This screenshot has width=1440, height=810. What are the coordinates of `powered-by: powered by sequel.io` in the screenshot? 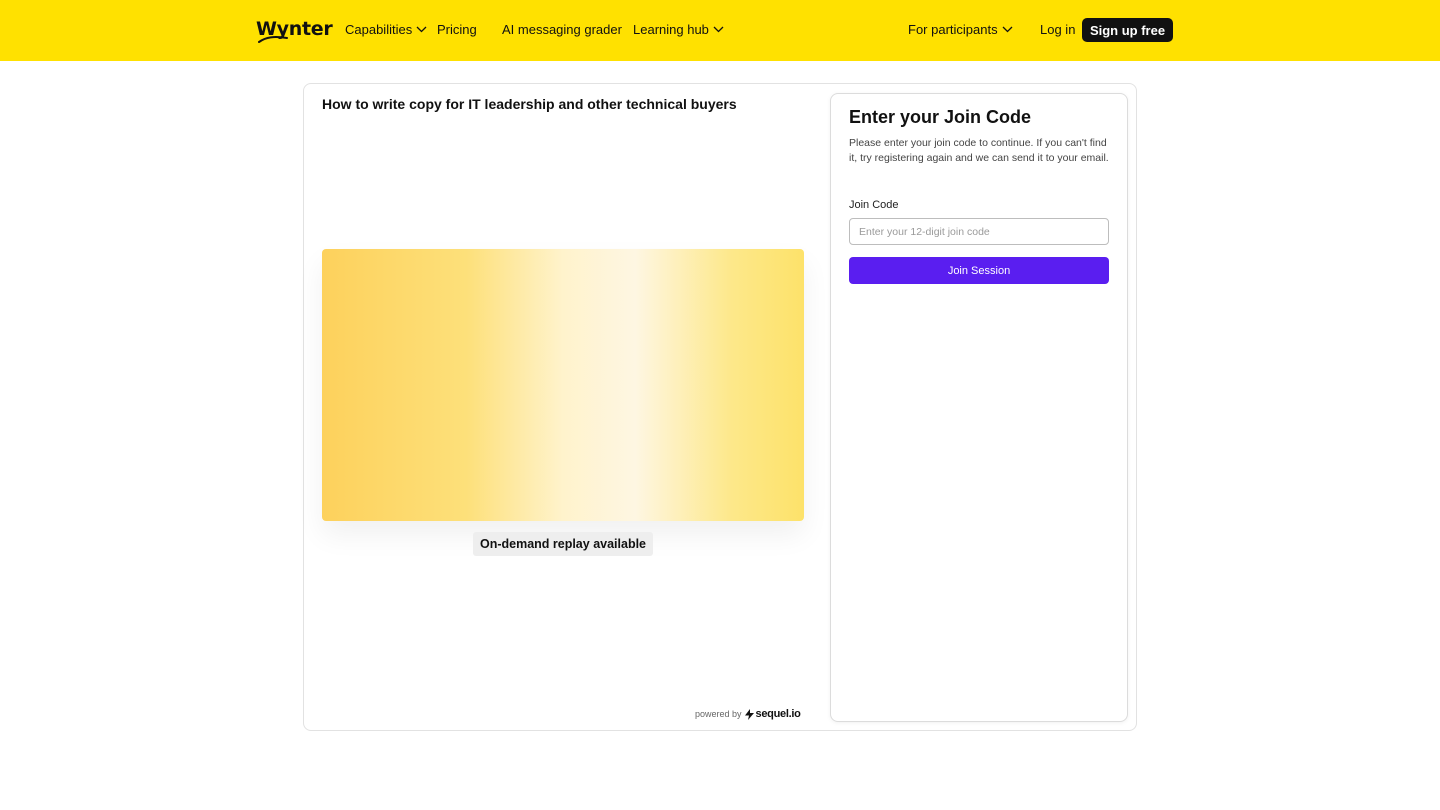 It's located at (748, 714).